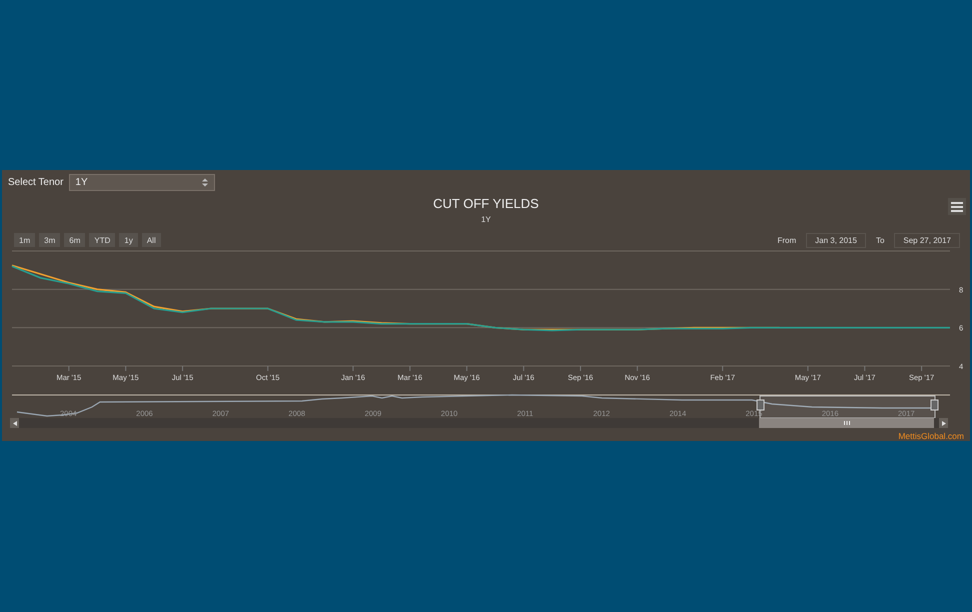 This screenshot has height=612, width=972. Describe the element at coordinates (14, 423) in the screenshot. I see `scroll-left-icon` at that location.